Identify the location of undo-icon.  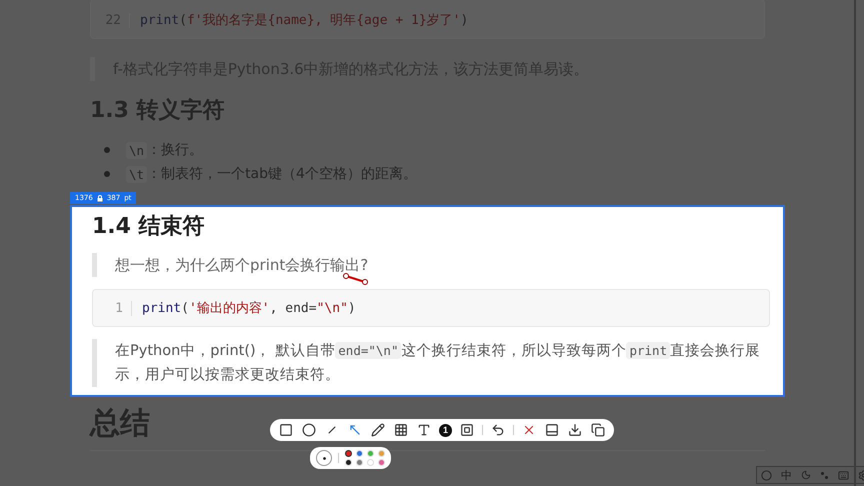
(498, 430).